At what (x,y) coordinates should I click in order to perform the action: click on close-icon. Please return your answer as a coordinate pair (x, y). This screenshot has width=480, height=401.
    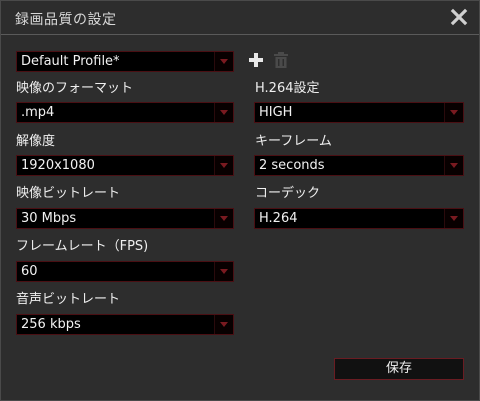
    Looking at the image, I should click on (459, 17).